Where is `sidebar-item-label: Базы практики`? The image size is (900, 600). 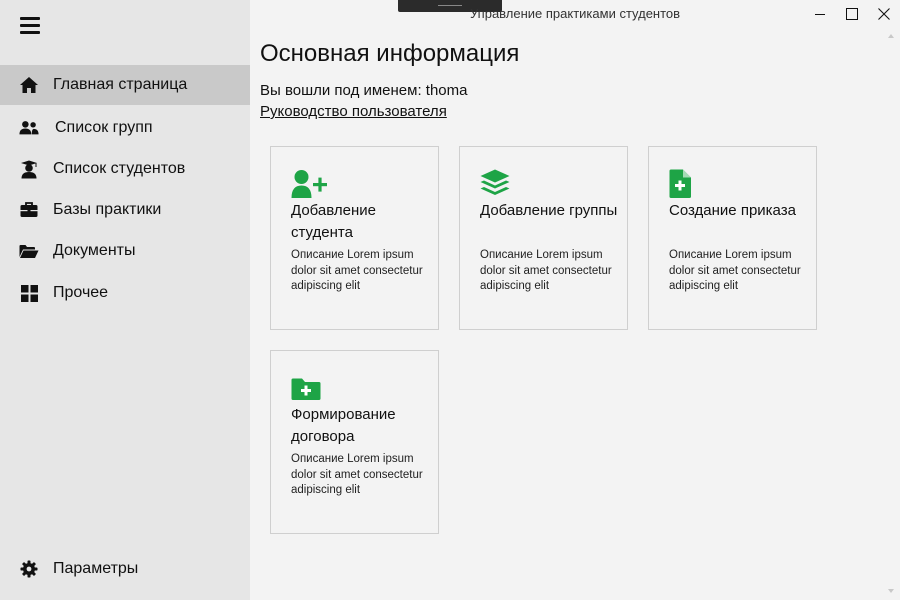
sidebar-item-label: Базы практики is located at coordinates (107, 209).